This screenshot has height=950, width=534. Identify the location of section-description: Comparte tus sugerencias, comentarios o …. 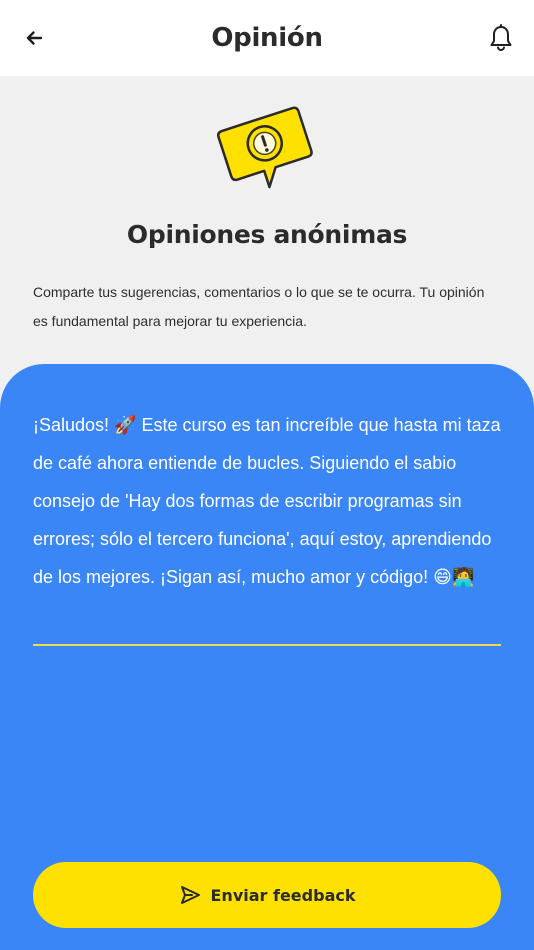
(259, 306).